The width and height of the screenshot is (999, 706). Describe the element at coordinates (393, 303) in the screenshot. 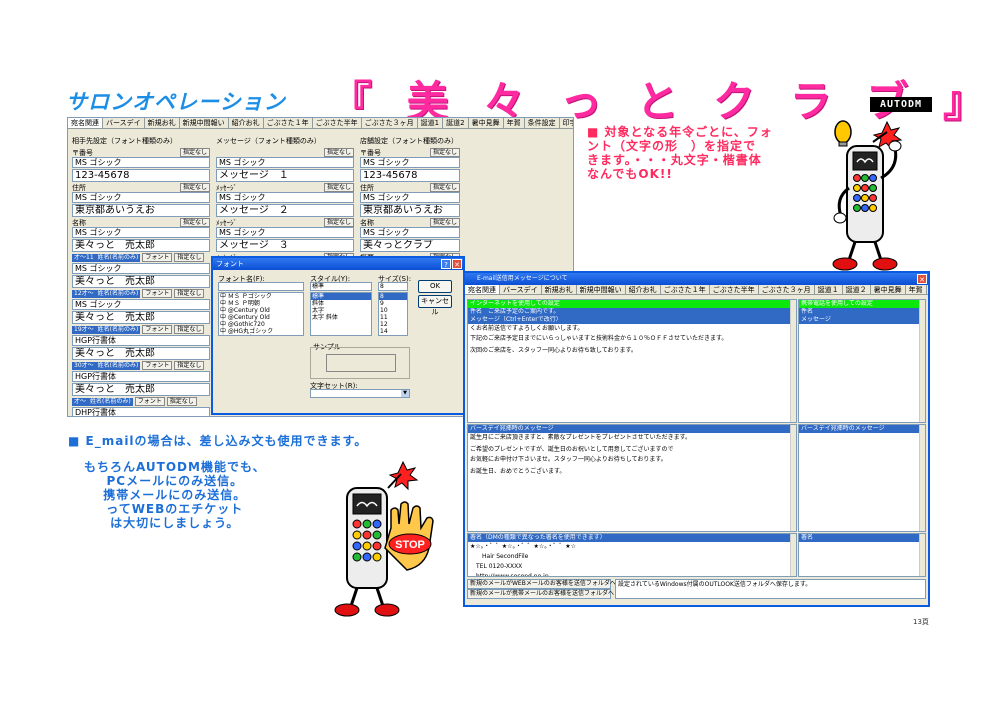

I see `size-list-item: 9` at that location.